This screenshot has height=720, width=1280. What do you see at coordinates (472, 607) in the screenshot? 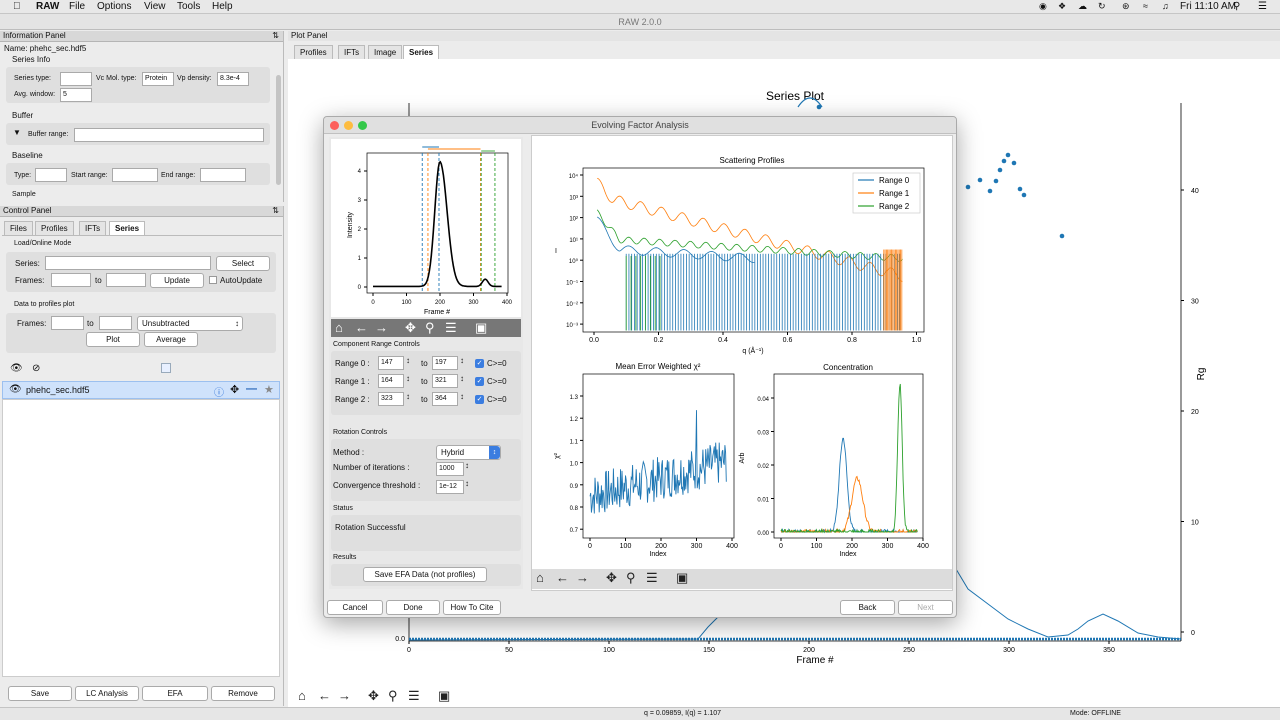
I see `how-to-cite-button: How To Cite` at bounding box center [472, 607].